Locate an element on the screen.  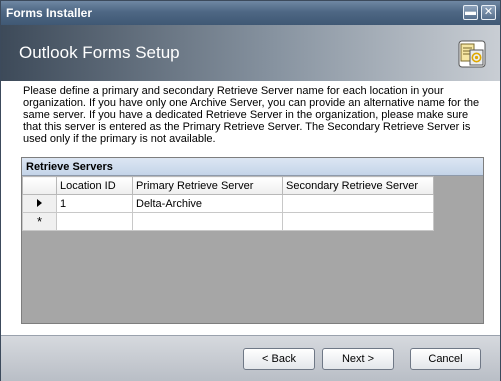
column-header-secondary-server: Secondary Retrieve Server is located at coordinates (358, 185).